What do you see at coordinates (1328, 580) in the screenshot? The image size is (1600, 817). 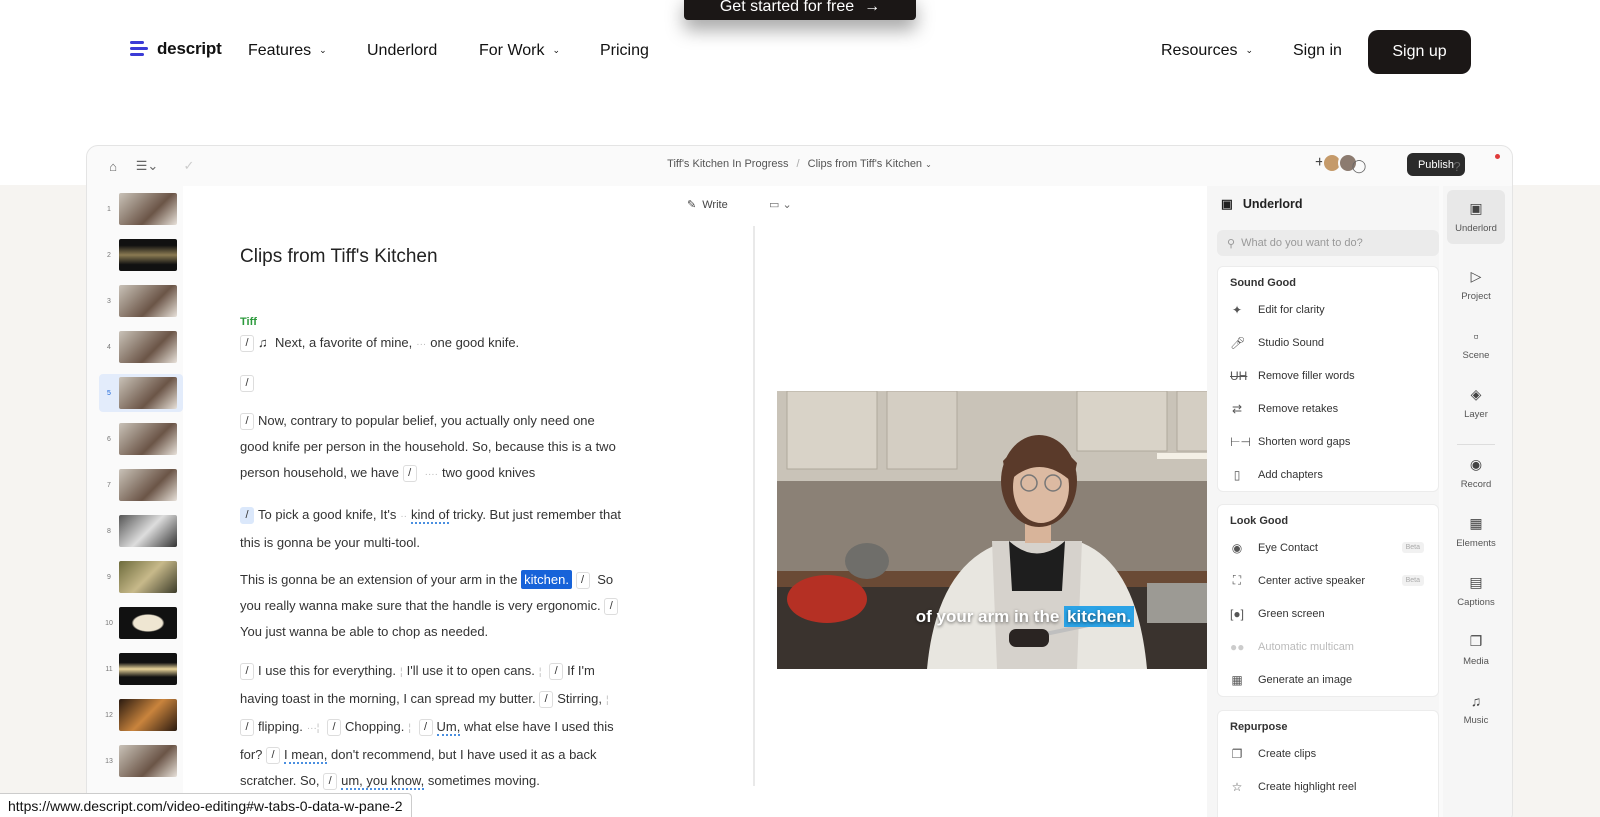 I see `action-center-active-speaker: ⛶ Center active speaker Beta` at bounding box center [1328, 580].